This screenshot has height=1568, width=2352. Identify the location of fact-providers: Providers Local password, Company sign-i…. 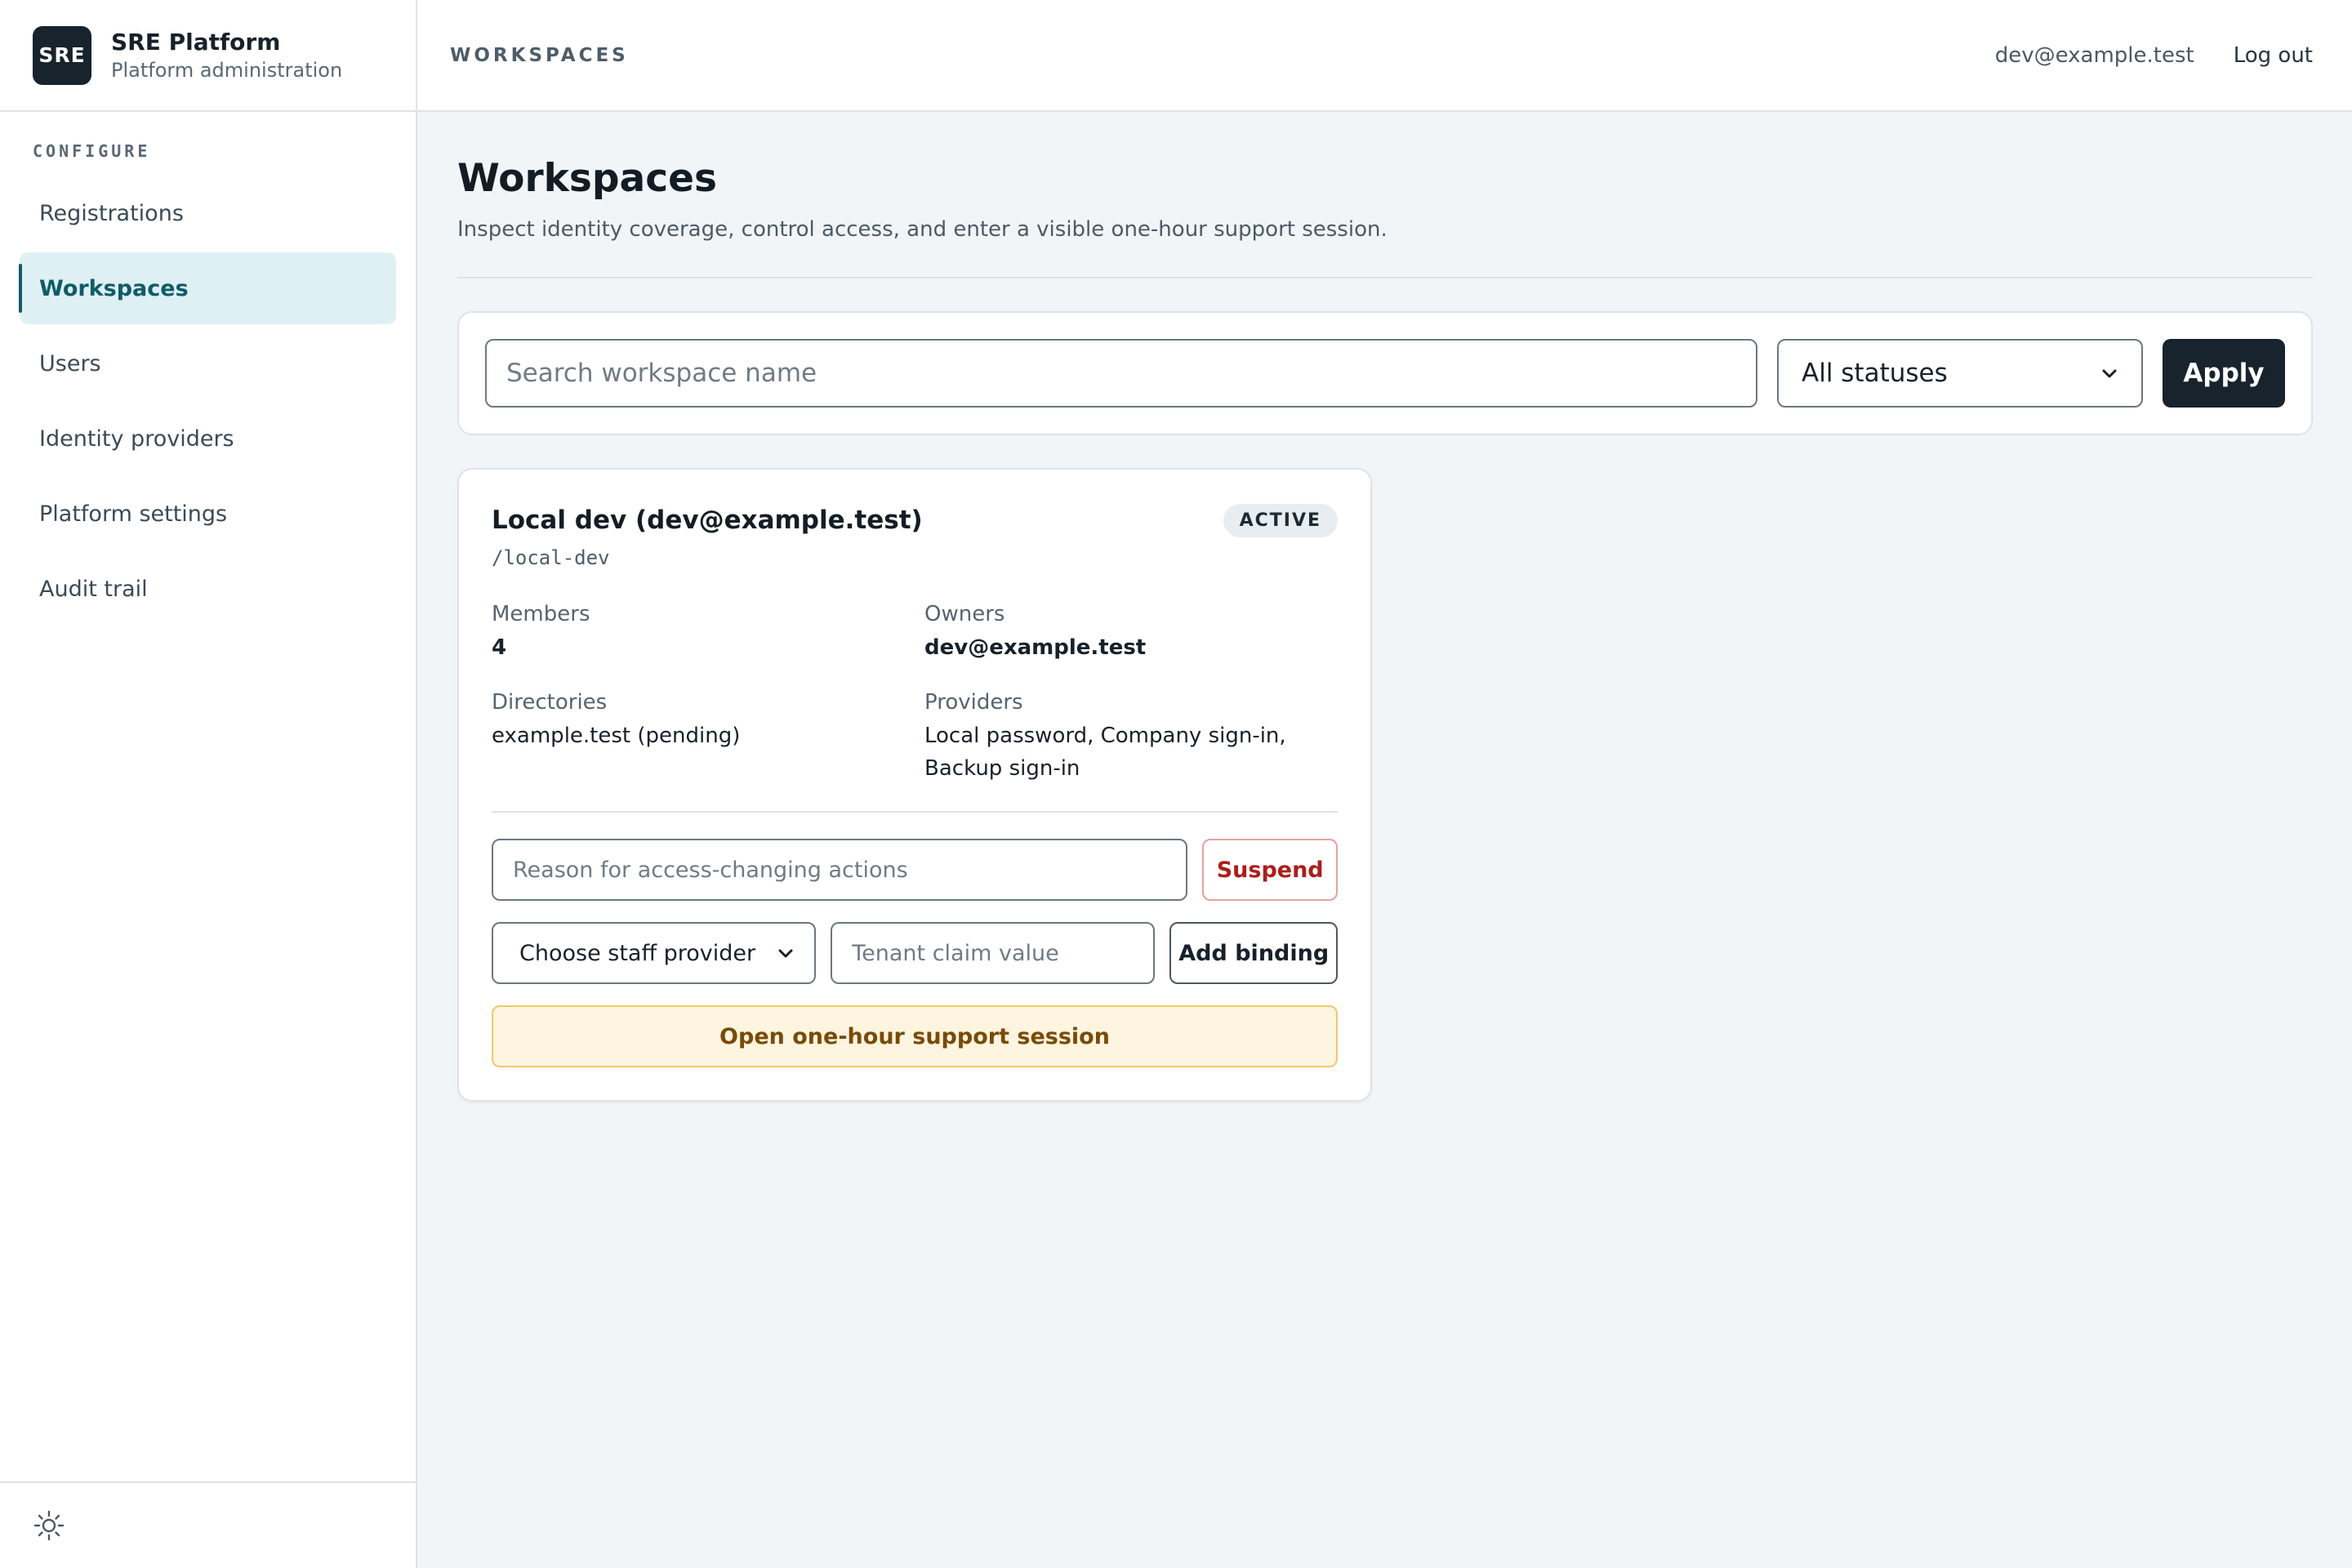
(1131, 736).